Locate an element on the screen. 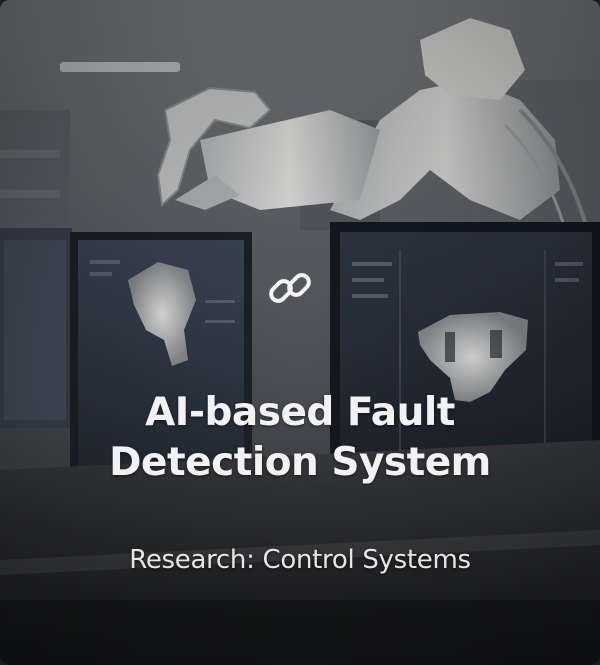 The image size is (600, 665). card-subtitle: Research: Control Systems is located at coordinates (300, 560).